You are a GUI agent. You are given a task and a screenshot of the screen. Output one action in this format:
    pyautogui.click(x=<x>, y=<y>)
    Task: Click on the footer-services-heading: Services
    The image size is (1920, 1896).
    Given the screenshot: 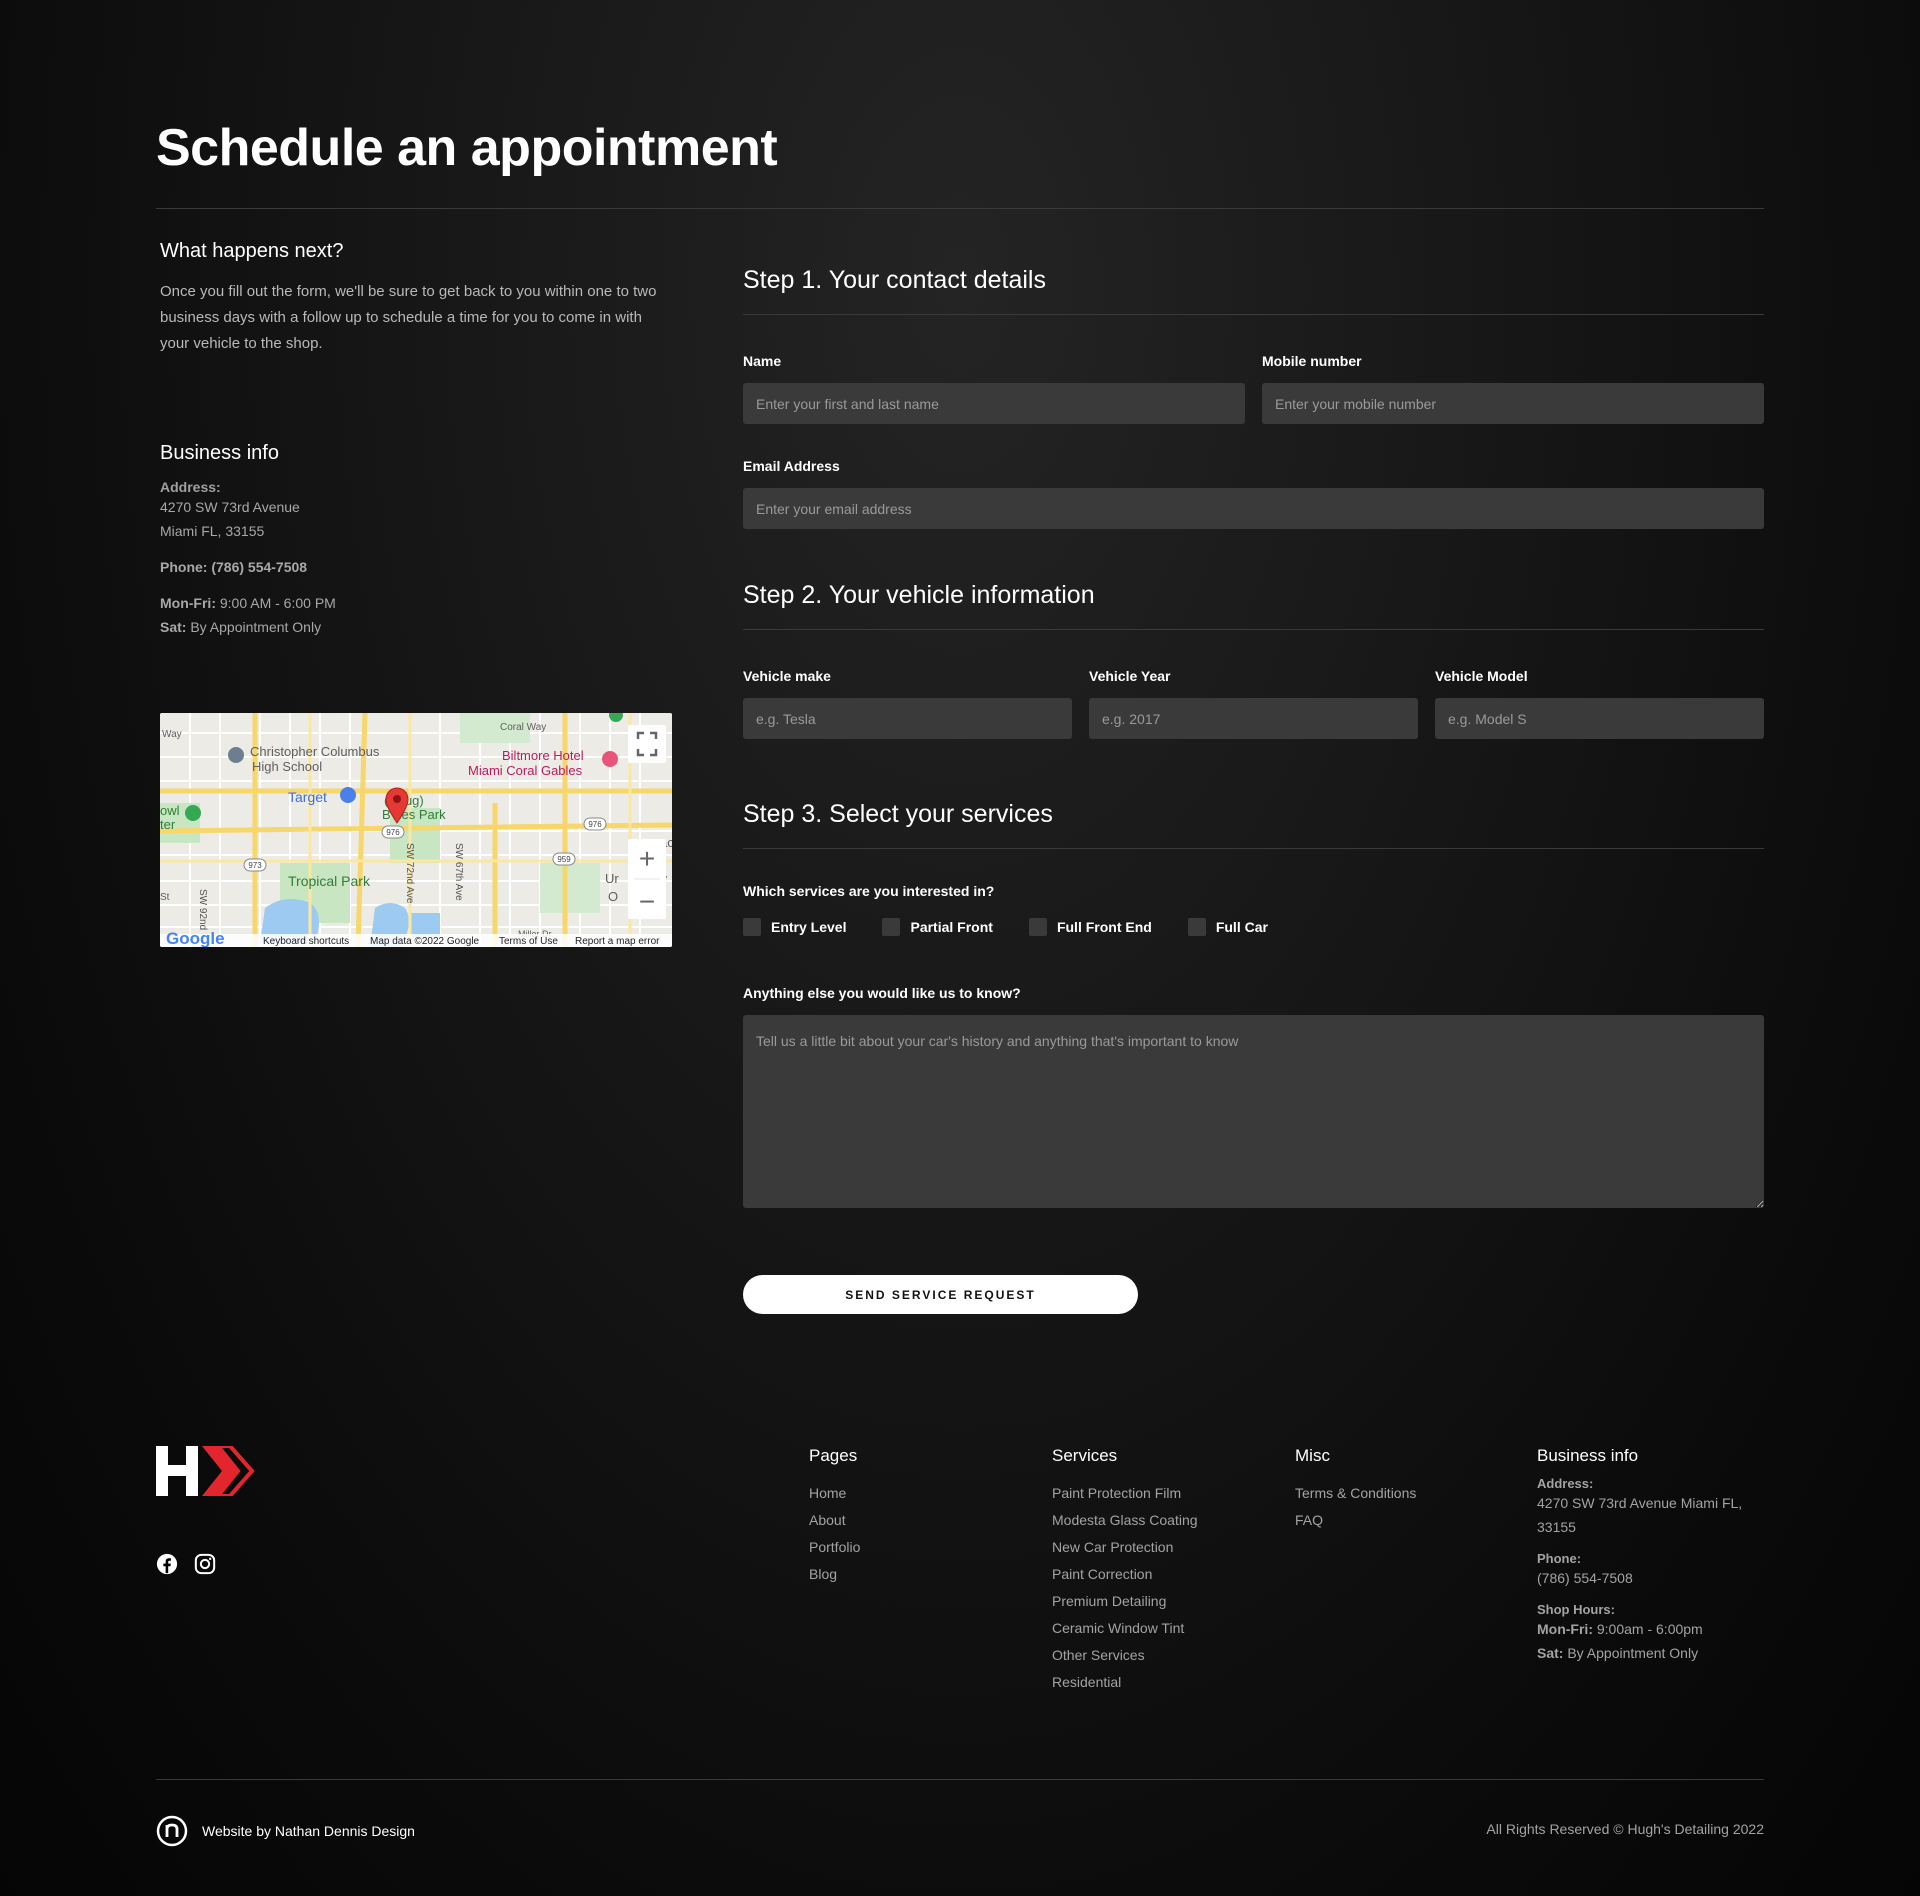 What is the action you would take?
    pyautogui.click(x=1085, y=1455)
    